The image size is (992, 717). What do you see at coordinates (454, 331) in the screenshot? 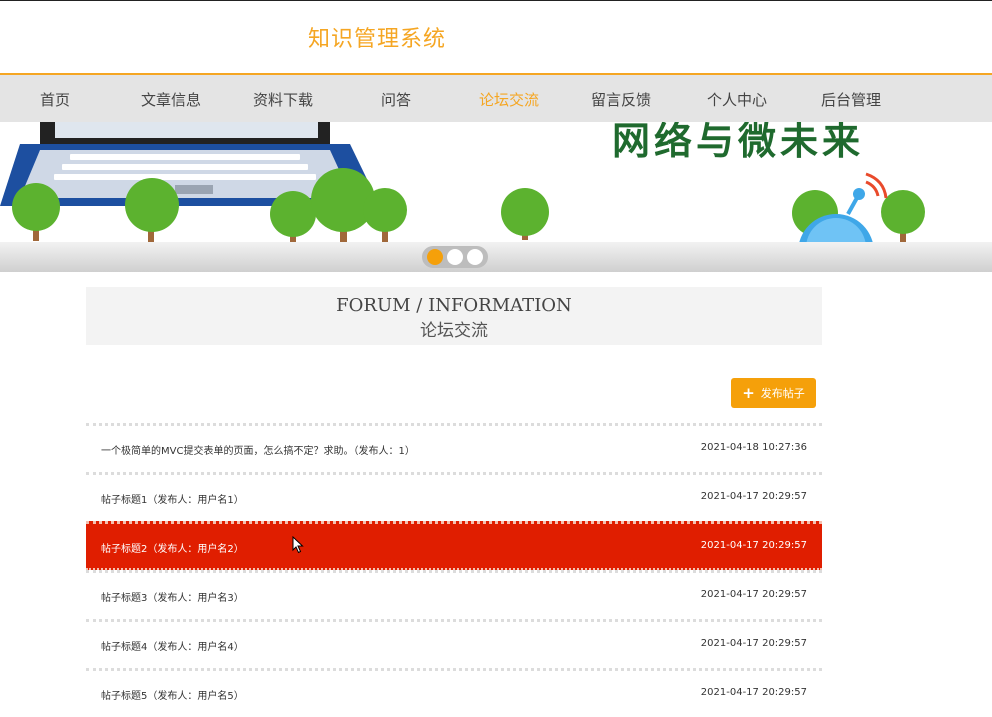
I see `section-title-cn: 论坛交流` at bounding box center [454, 331].